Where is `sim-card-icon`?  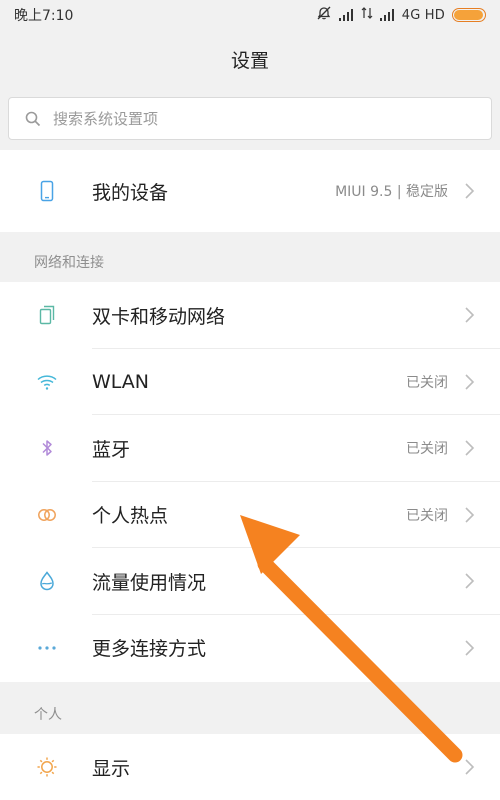
sim-card-icon is located at coordinates (47, 315).